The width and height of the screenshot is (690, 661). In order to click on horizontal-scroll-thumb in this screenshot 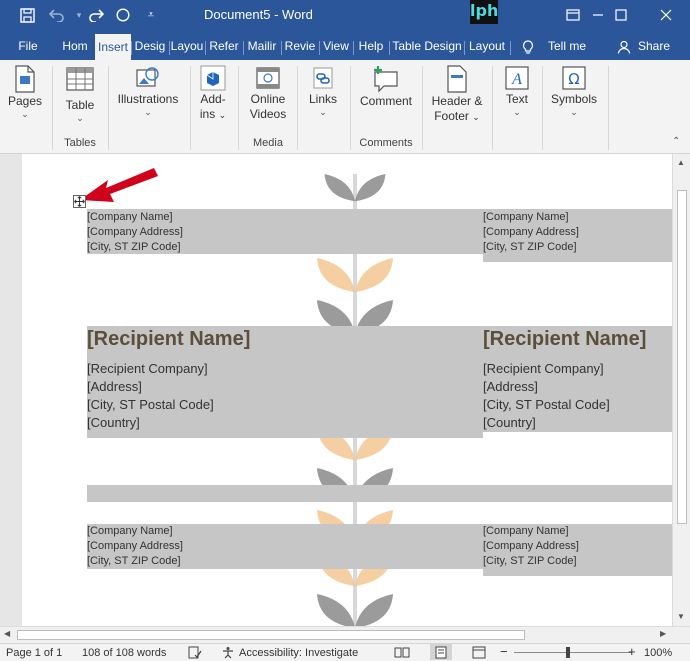, I will do `click(271, 635)`.